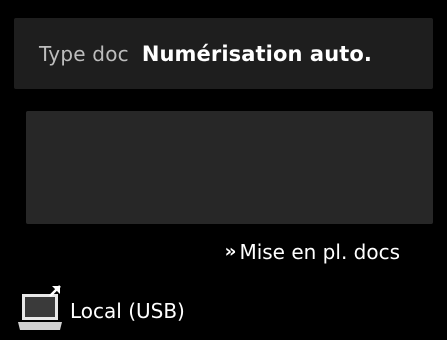  I want to click on load-documents-button: ›› Mise en pl. docs, so click(312, 252).